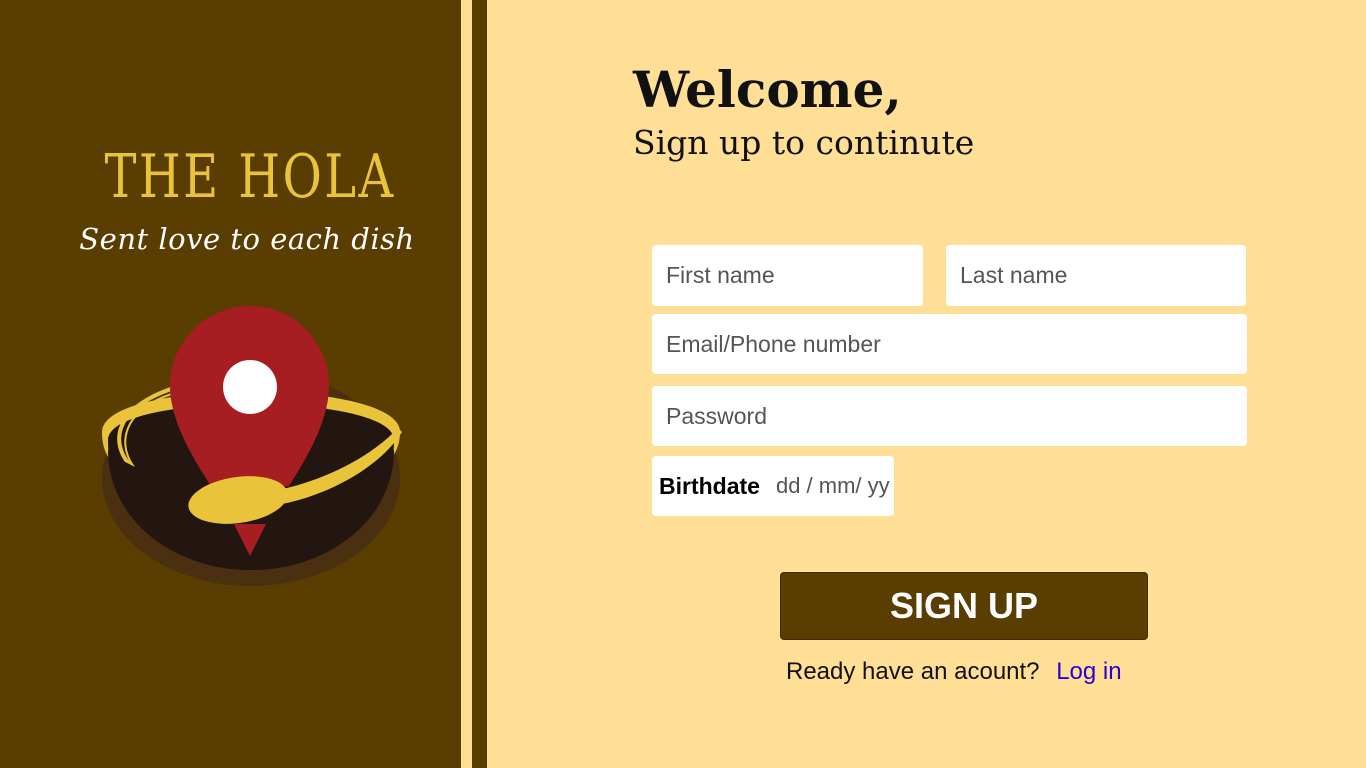  Describe the element at coordinates (466, 384) in the screenshot. I see `divider-light-stripe` at that location.